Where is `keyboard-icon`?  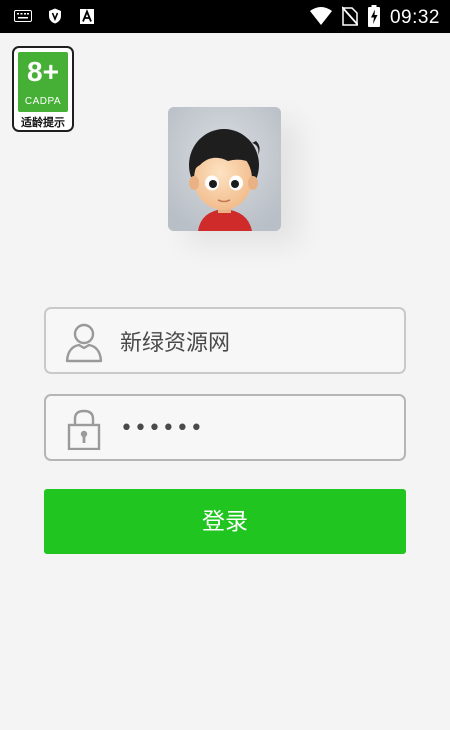
keyboard-icon is located at coordinates (23, 16).